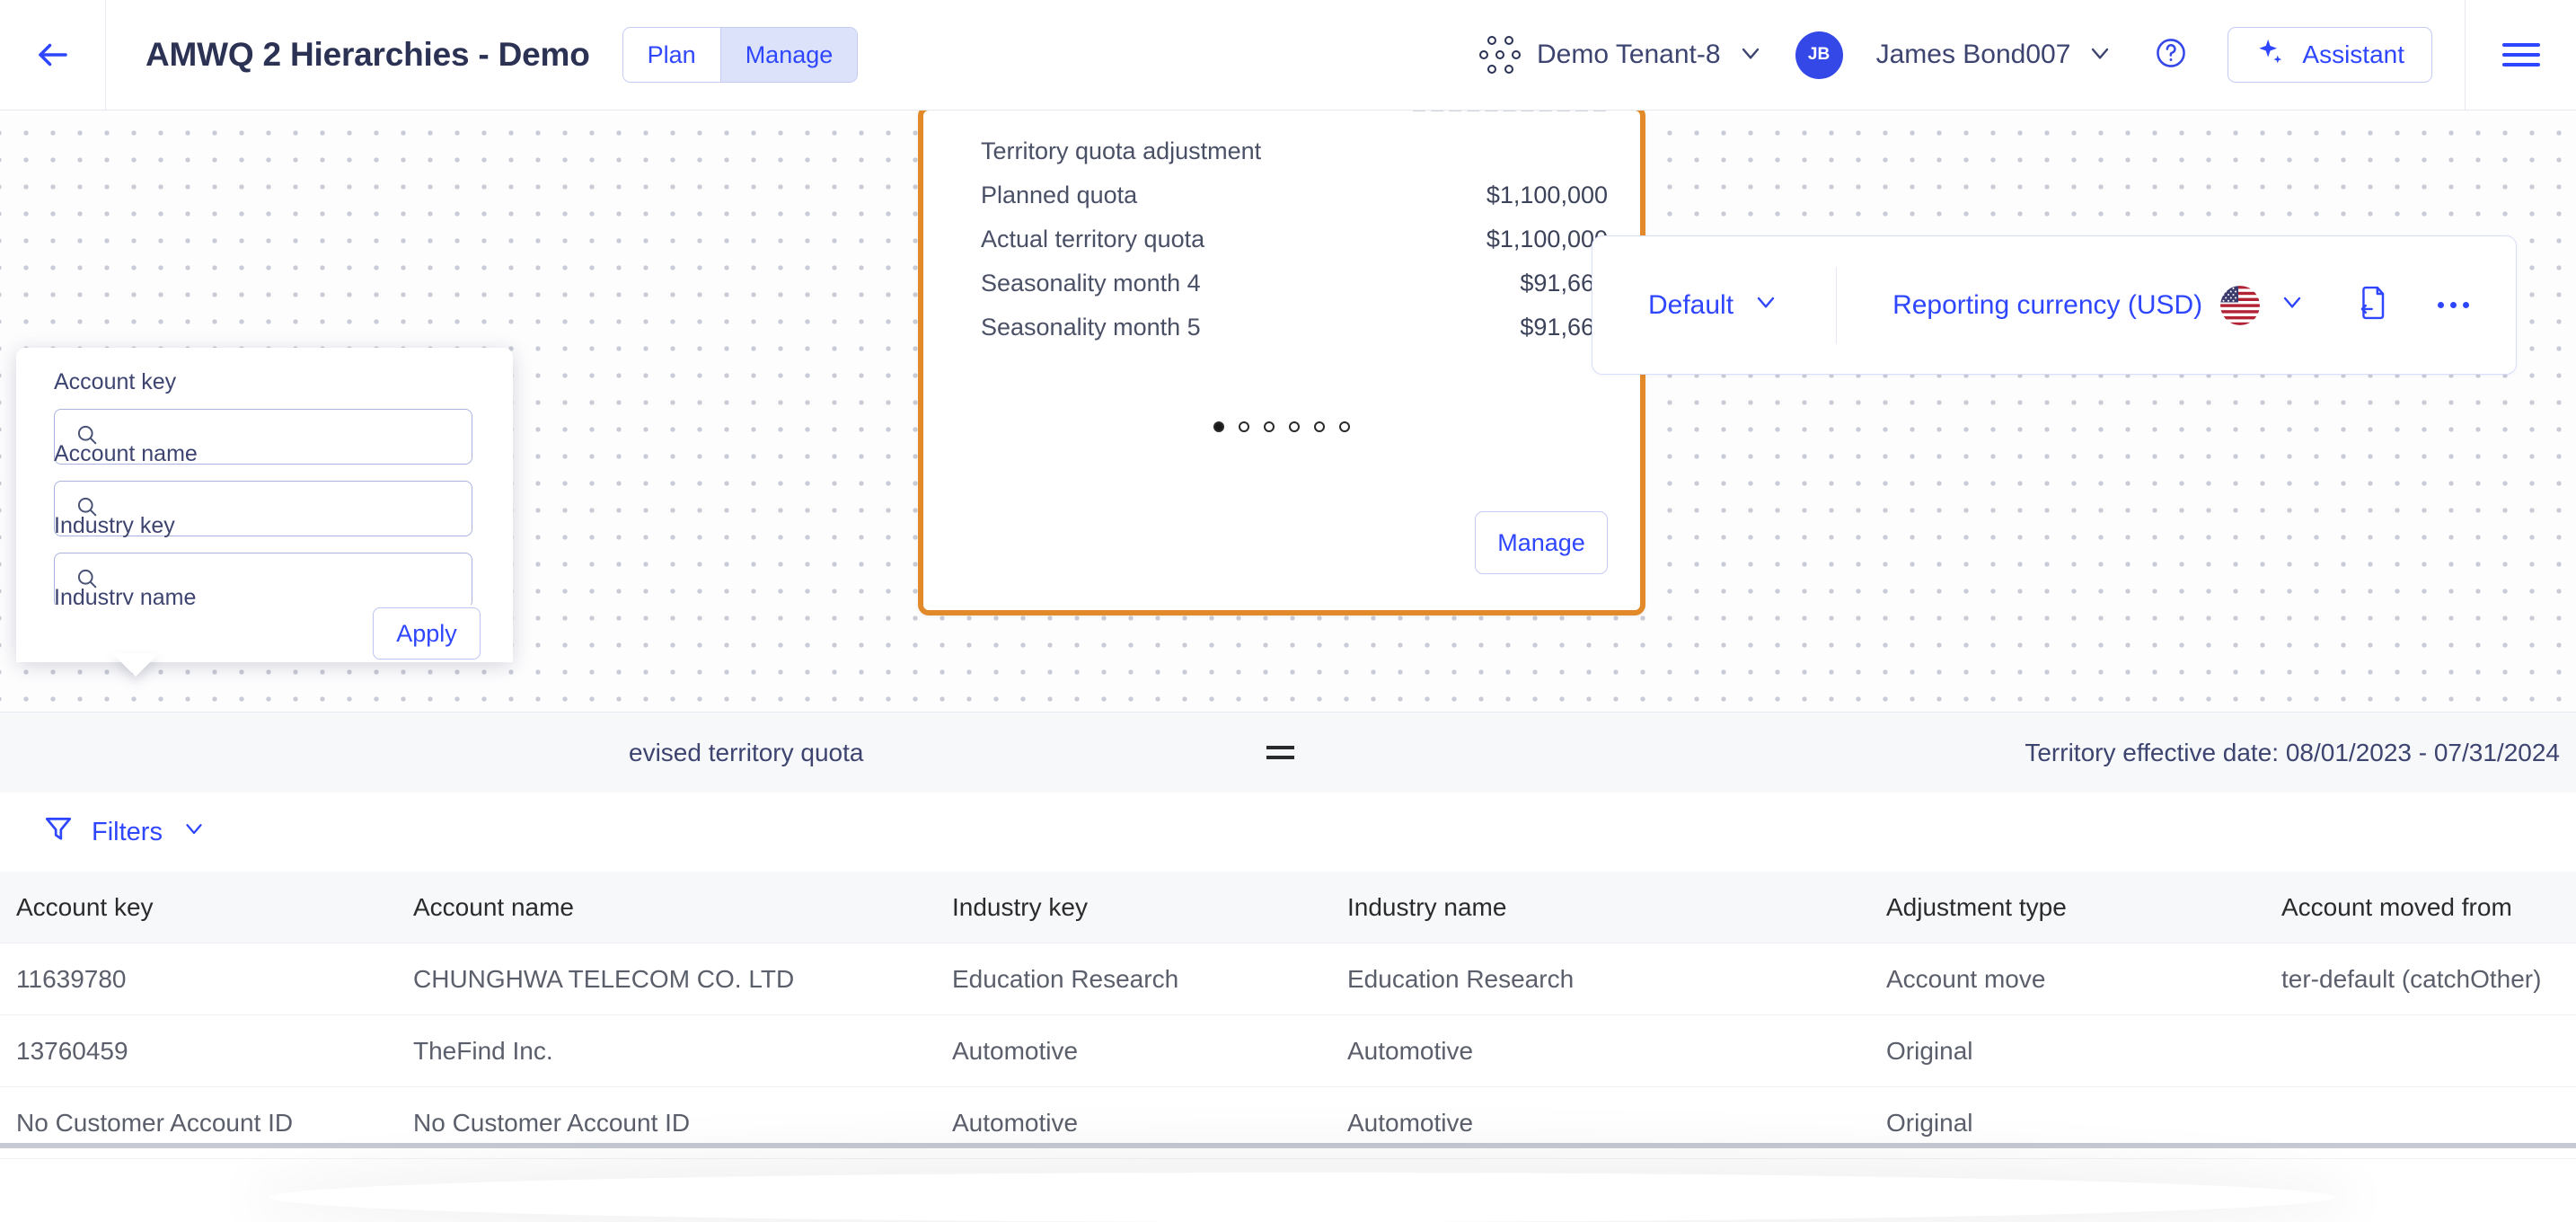  Describe the element at coordinates (1294, 336) in the screenshot. I see `card-row: Seasonality month 5 $91,667` at that location.